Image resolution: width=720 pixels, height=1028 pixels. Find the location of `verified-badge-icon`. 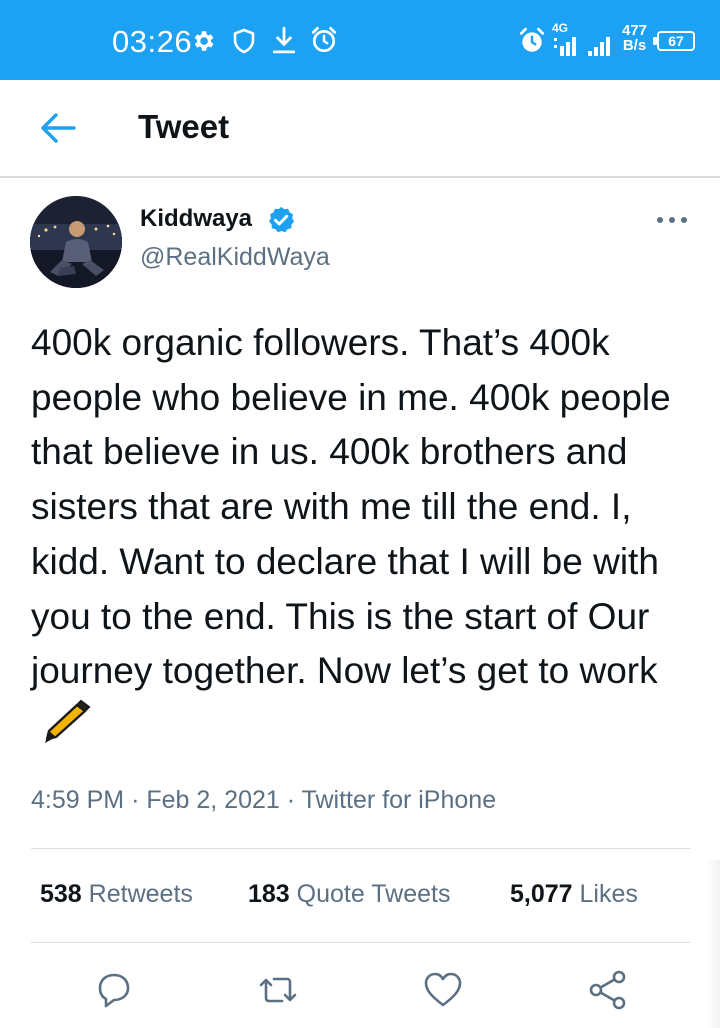

verified-badge-icon is located at coordinates (282, 219).